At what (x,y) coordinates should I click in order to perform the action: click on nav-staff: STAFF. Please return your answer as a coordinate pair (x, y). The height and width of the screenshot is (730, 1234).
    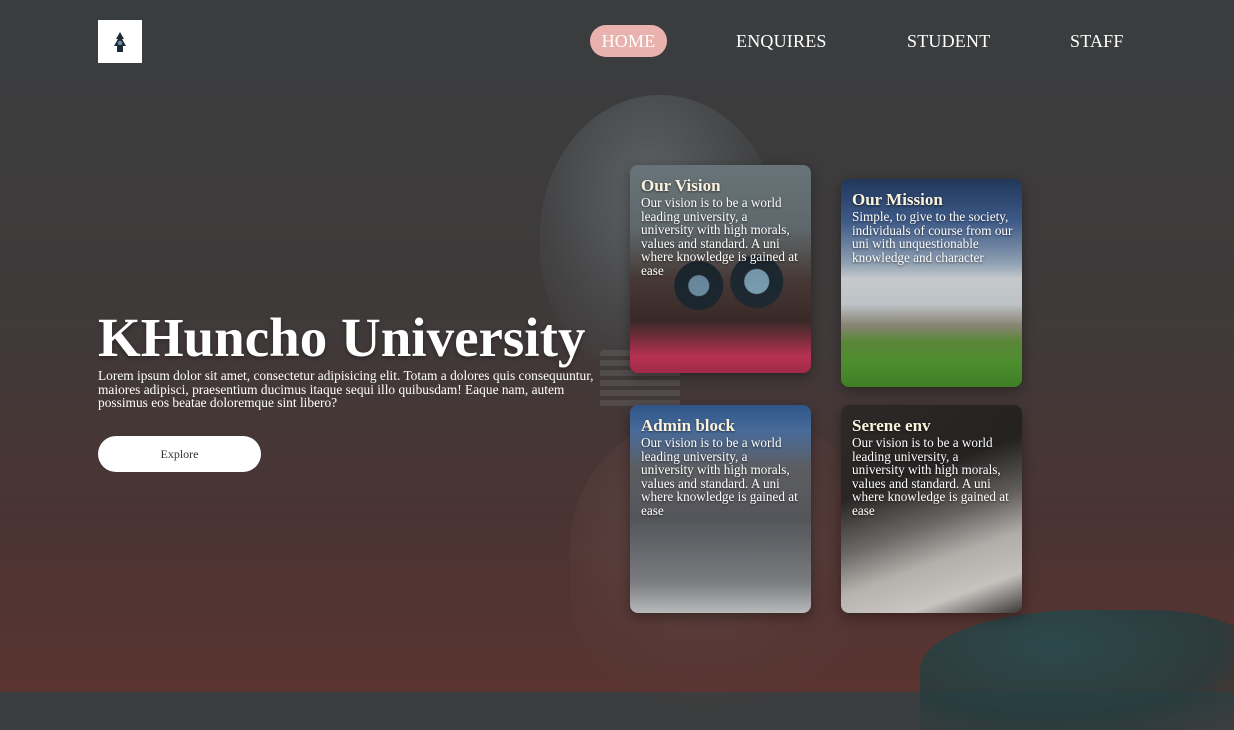
    Looking at the image, I should click on (1097, 41).